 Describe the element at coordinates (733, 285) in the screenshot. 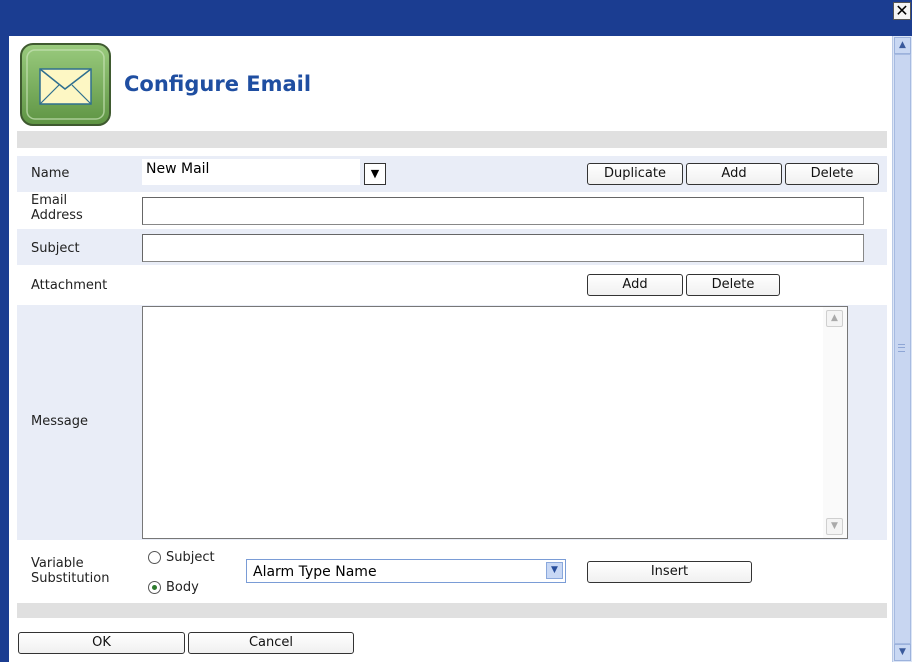

I see `delete-attachment-button: Delete` at that location.